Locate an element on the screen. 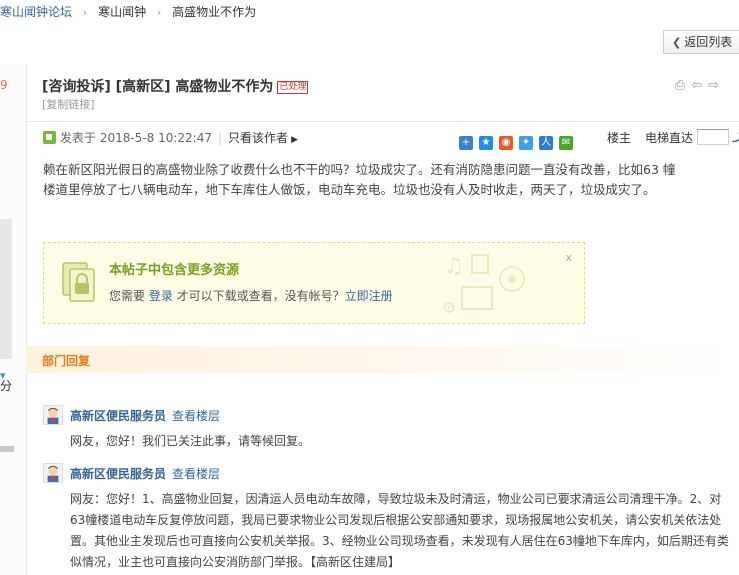 This screenshot has width=739, height=575. share-tencent-icon: ★ is located at coordinates (486, 143).